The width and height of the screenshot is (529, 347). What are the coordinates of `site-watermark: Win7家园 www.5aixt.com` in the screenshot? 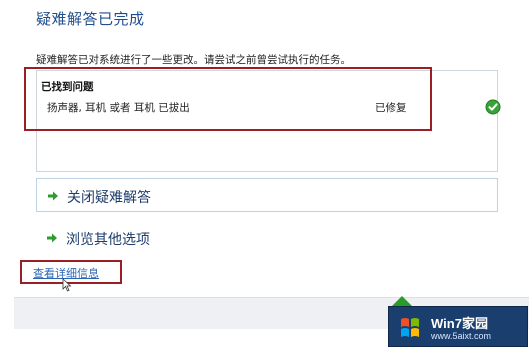 It's located at (453, 321).